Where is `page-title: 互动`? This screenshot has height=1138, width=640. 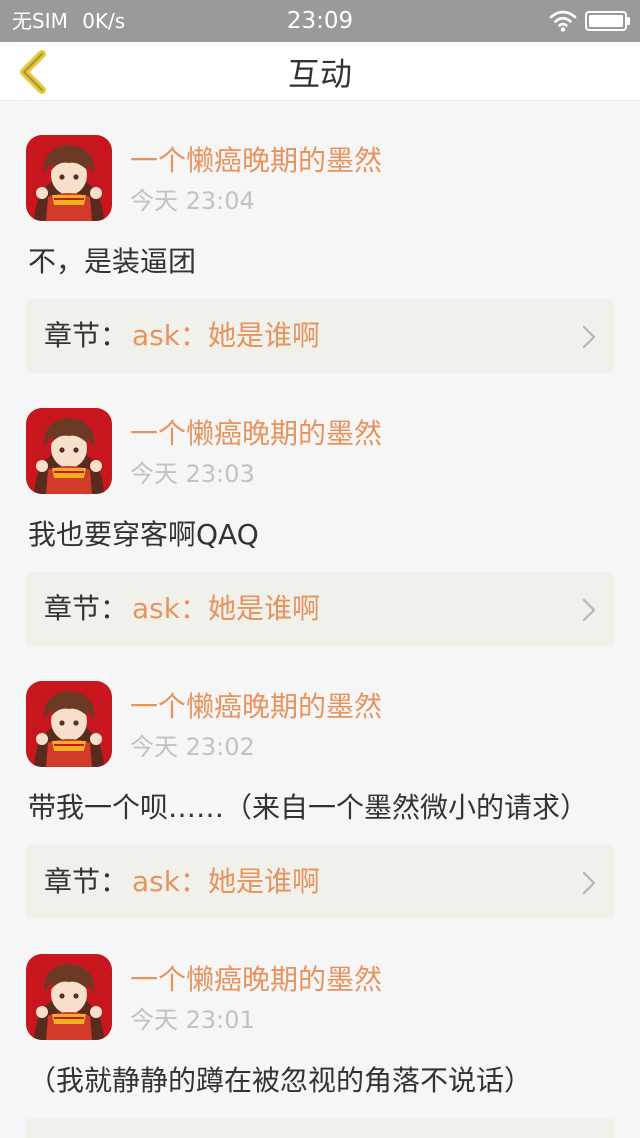 page-title: 互动 is located at coordinates (319, 74).